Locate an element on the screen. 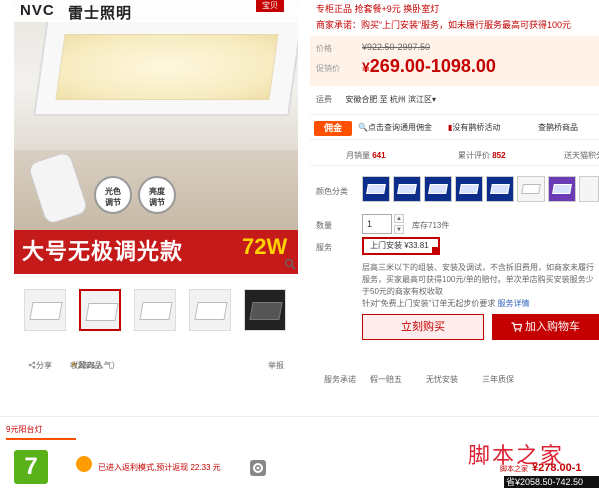  add-to-cart-button: 加入购物车 is located at coordinates (545, 327).